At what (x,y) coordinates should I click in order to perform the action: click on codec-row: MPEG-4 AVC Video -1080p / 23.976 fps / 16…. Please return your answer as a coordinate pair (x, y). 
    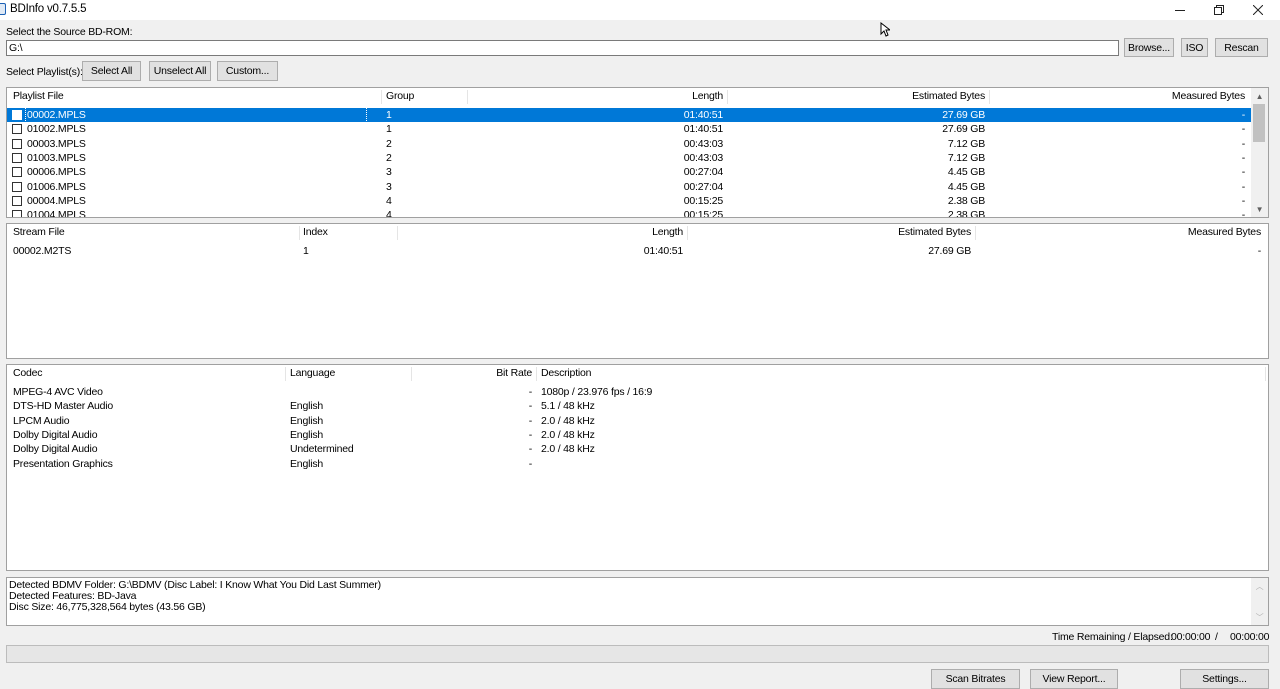
    Looking at the image, I should click on (637, 392).